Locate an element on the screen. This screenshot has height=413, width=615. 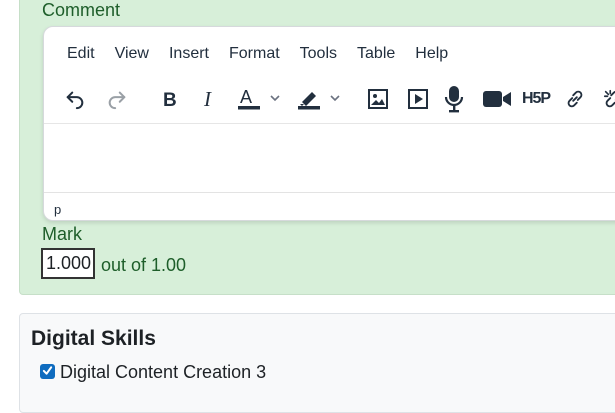
editor-toolbar: B I A H5P is located at coordinates (329, 99).